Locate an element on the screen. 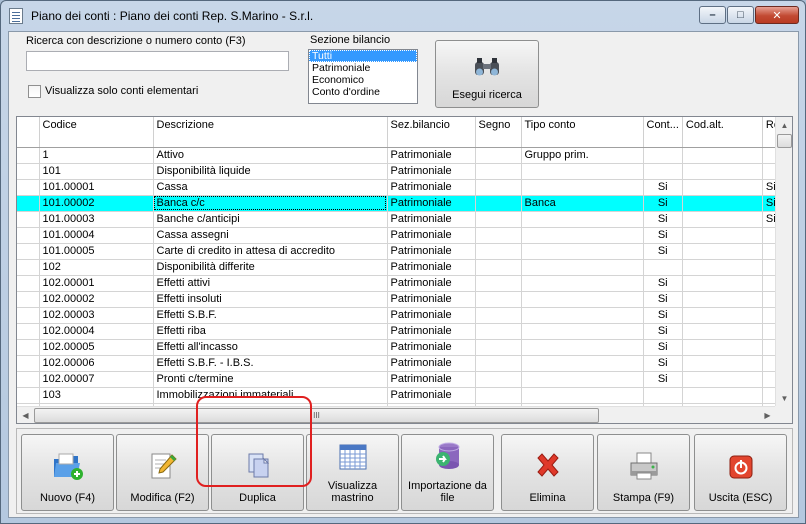  new-button: Nuovo (F4) is located at coordinates (67, 472).